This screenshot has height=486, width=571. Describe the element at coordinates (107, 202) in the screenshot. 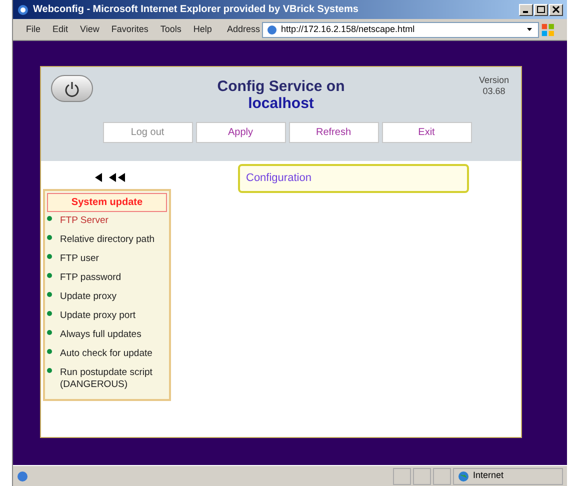

I see `sidebar-title: System update` at that location.